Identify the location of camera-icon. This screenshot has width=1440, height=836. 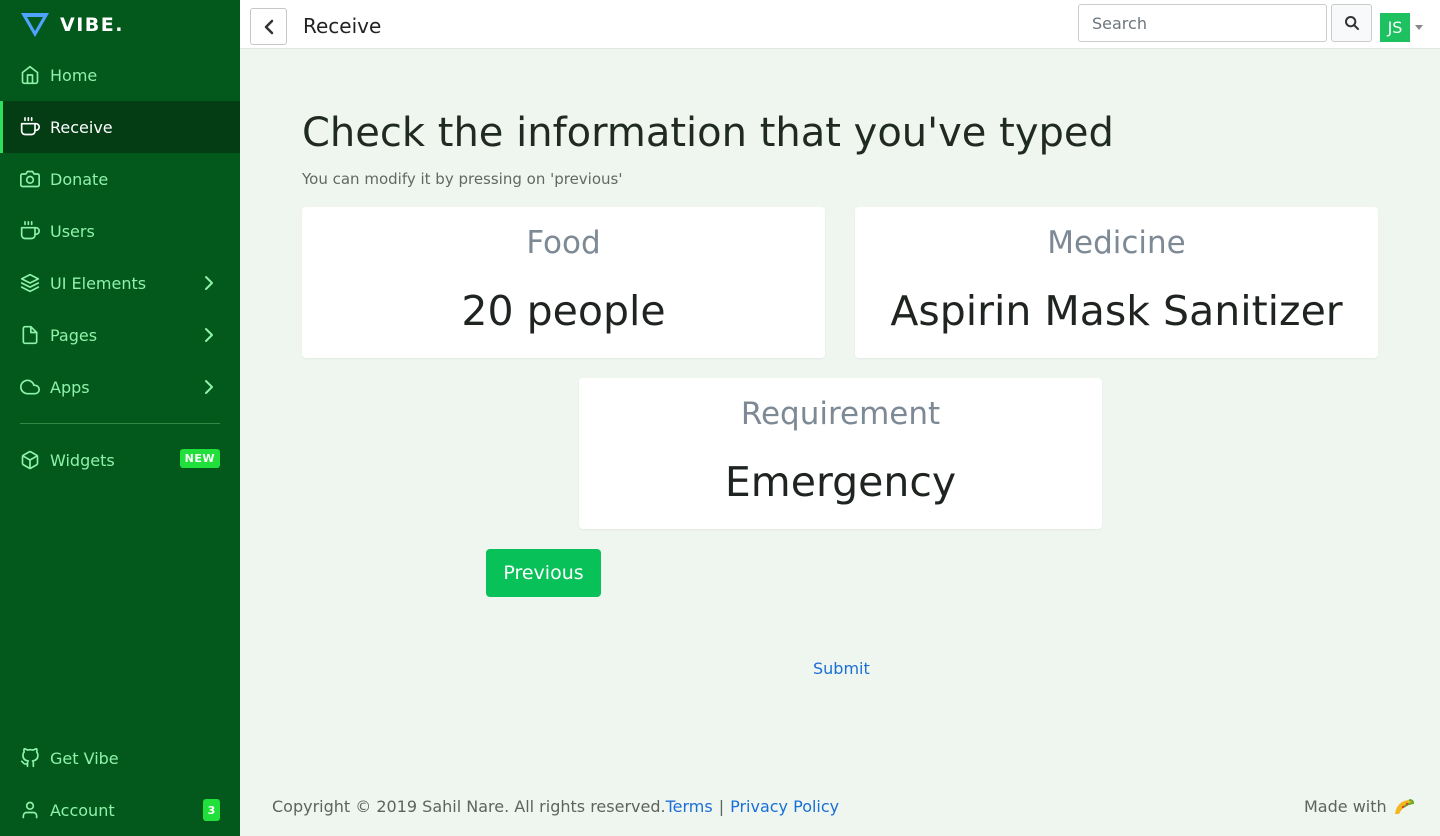
(30, 179).